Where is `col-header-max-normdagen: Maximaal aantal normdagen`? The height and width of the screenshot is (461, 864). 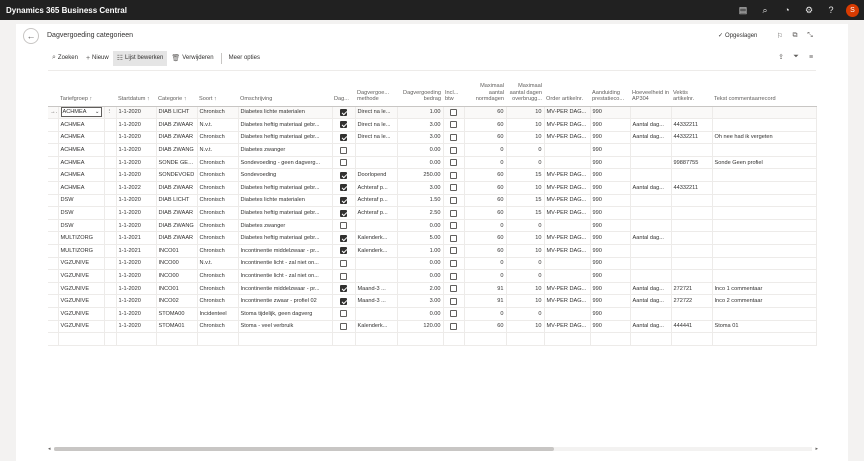
col-header-max-normdagen: Maximaal aantal normdagen is located at coordinates (485, 89).